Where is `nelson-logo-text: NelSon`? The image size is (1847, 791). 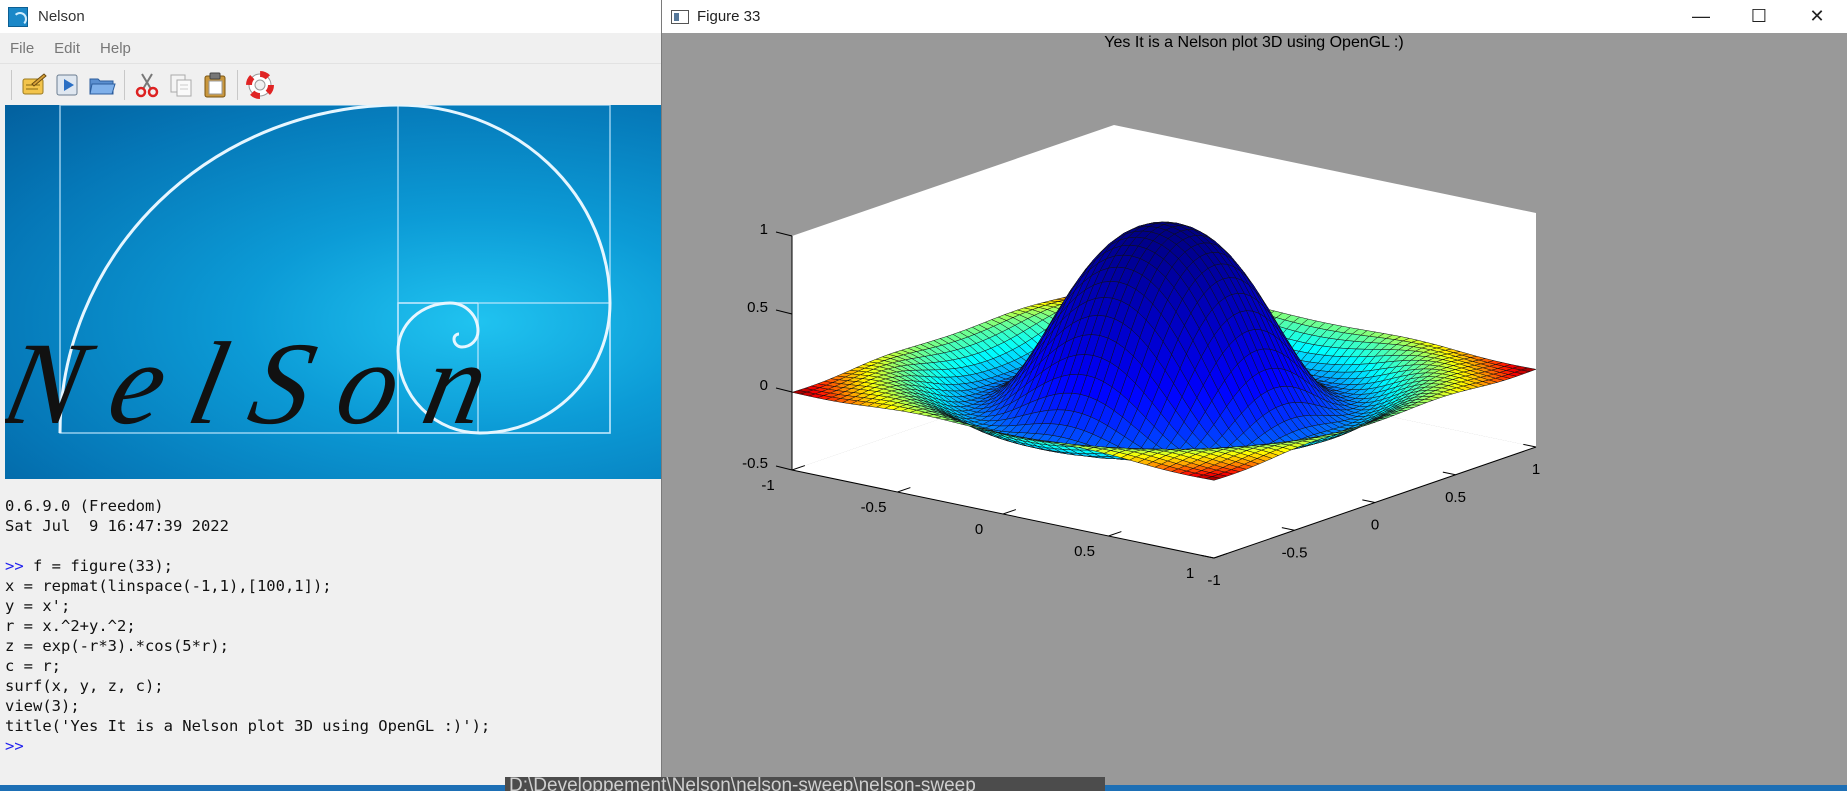 nelson-logo-text: NelSon is located at coordinates (252, 383).